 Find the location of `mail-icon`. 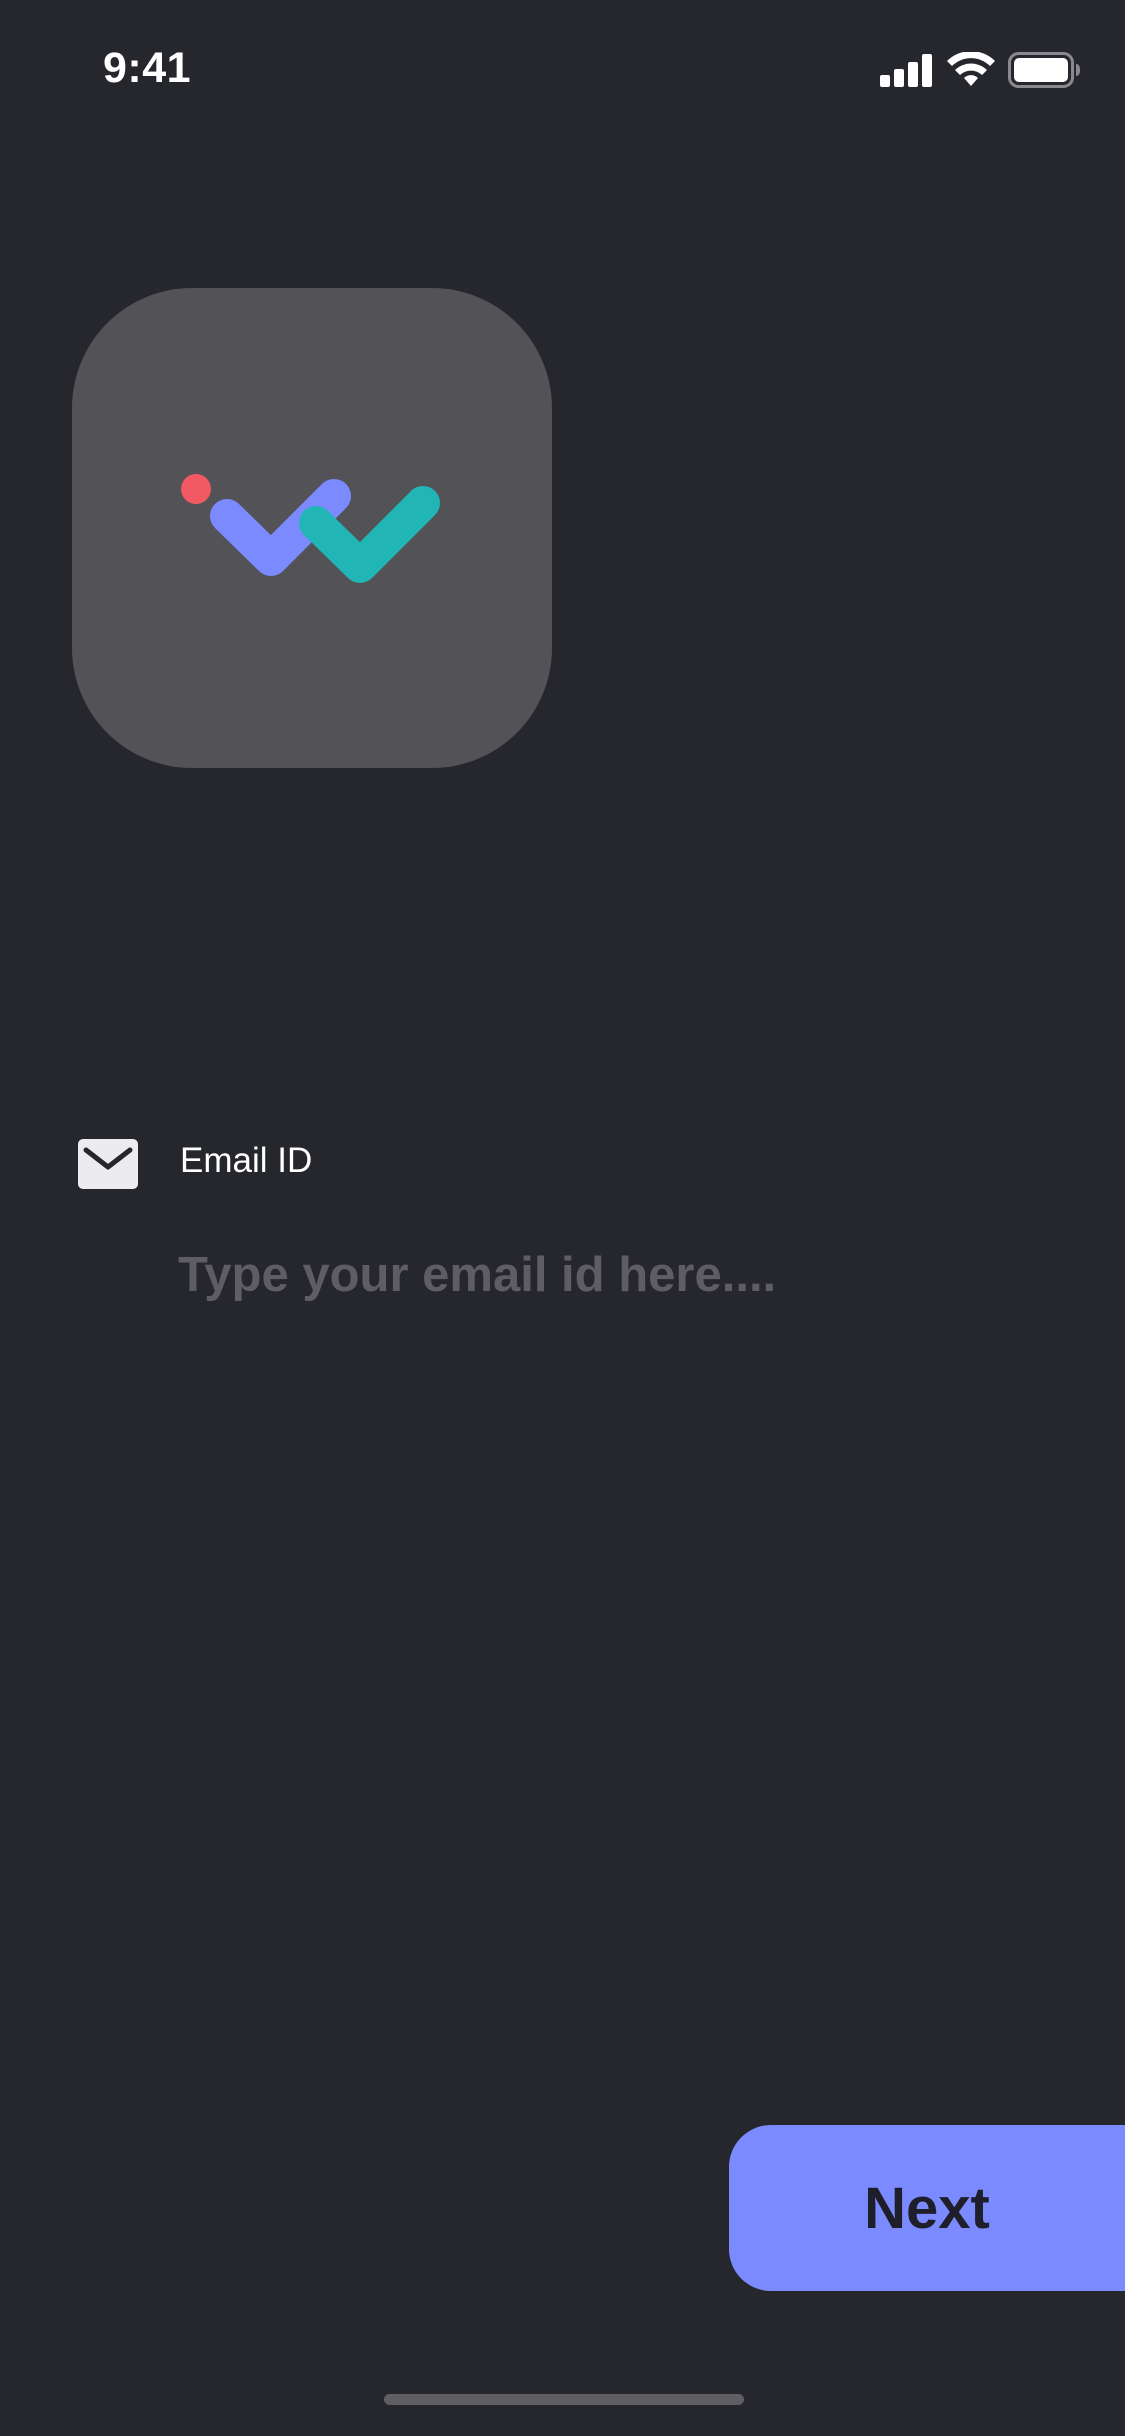

mail-icon is located at coordinates (108, 1164).